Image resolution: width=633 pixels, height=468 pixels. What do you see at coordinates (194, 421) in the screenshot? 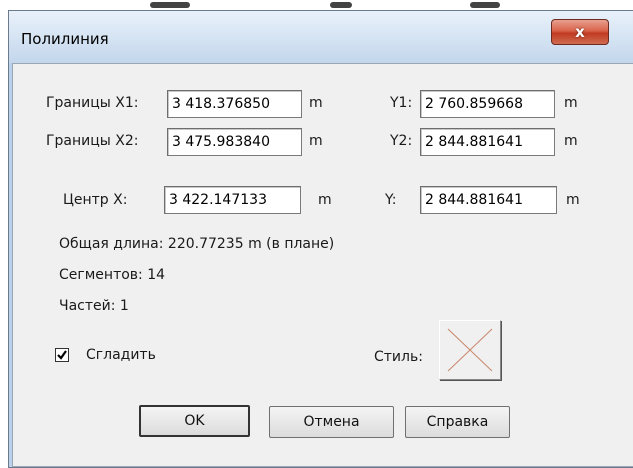
I see `ok-button: OK` at bounding box center [194, 421].